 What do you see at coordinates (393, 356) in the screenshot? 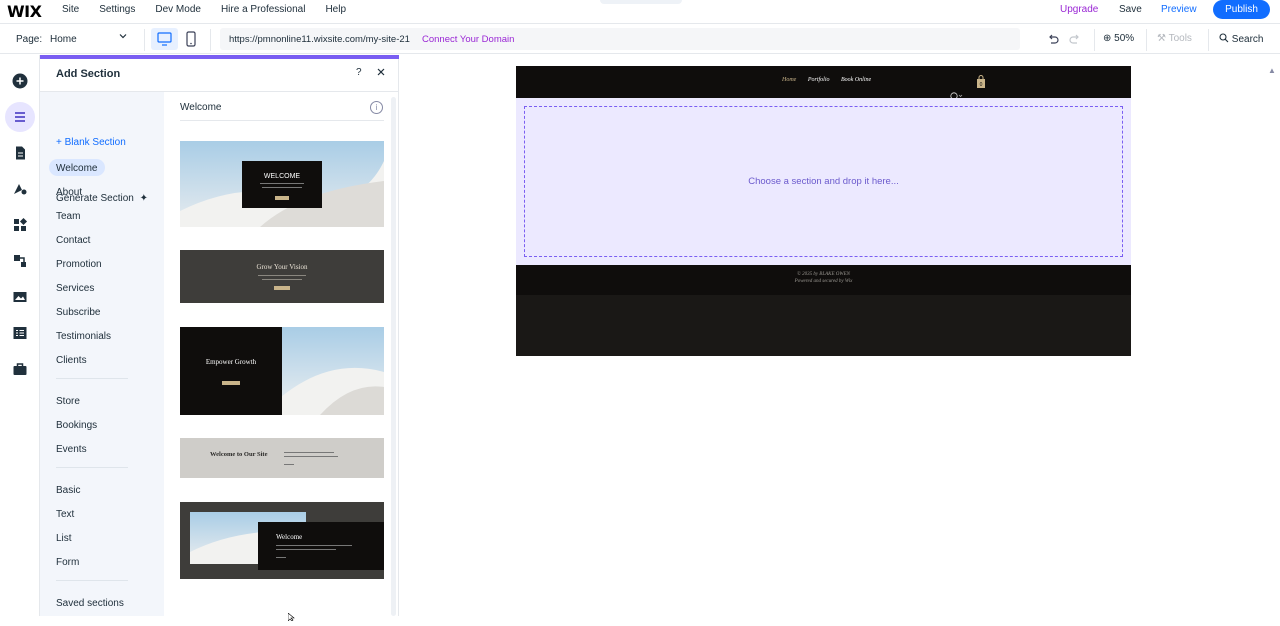
I see `panel-scrollbar` at bounding box center [393, 356].